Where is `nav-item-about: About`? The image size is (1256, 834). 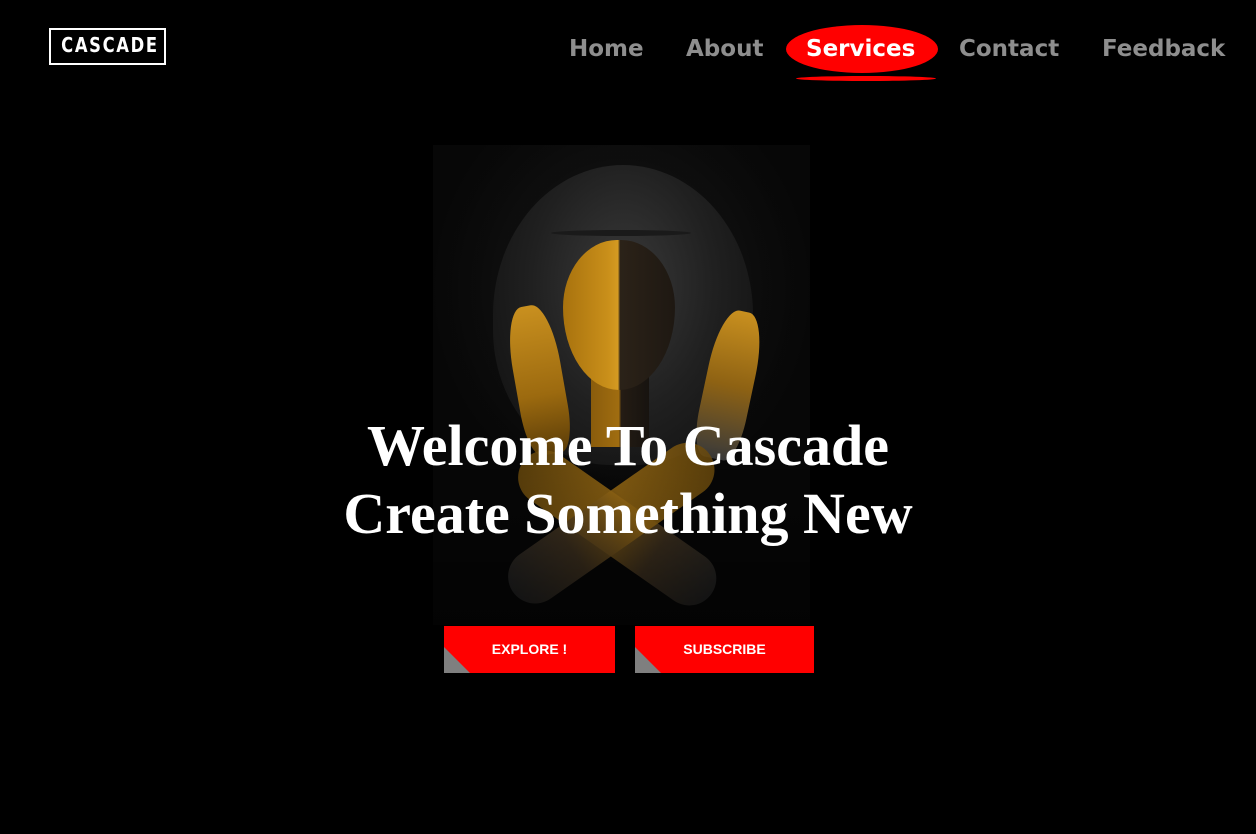 nav-item-about: About is located at coordinates (724, 49).